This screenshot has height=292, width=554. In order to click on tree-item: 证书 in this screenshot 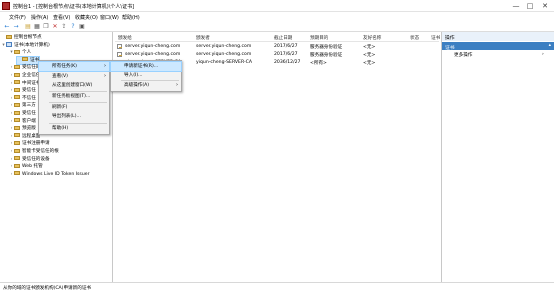, I will do `click(28, 60)`.